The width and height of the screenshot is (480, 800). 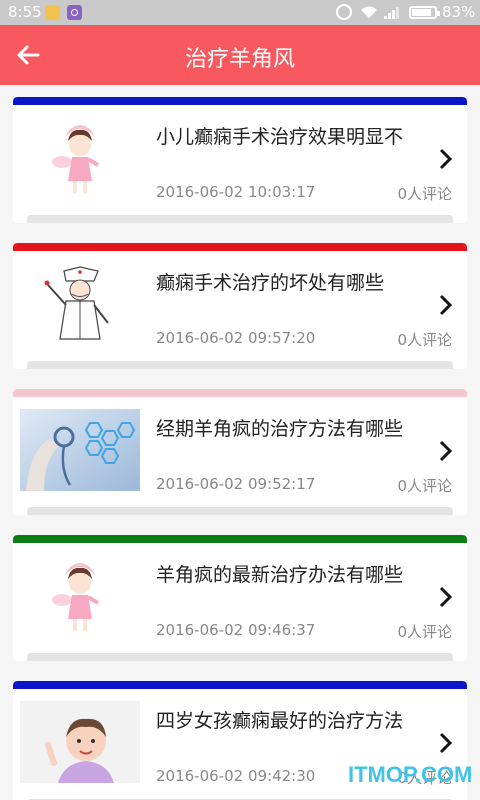 I want to click on article-title: 小儿癫痫手术治疗效果明显不, so click(x=280, y=137).